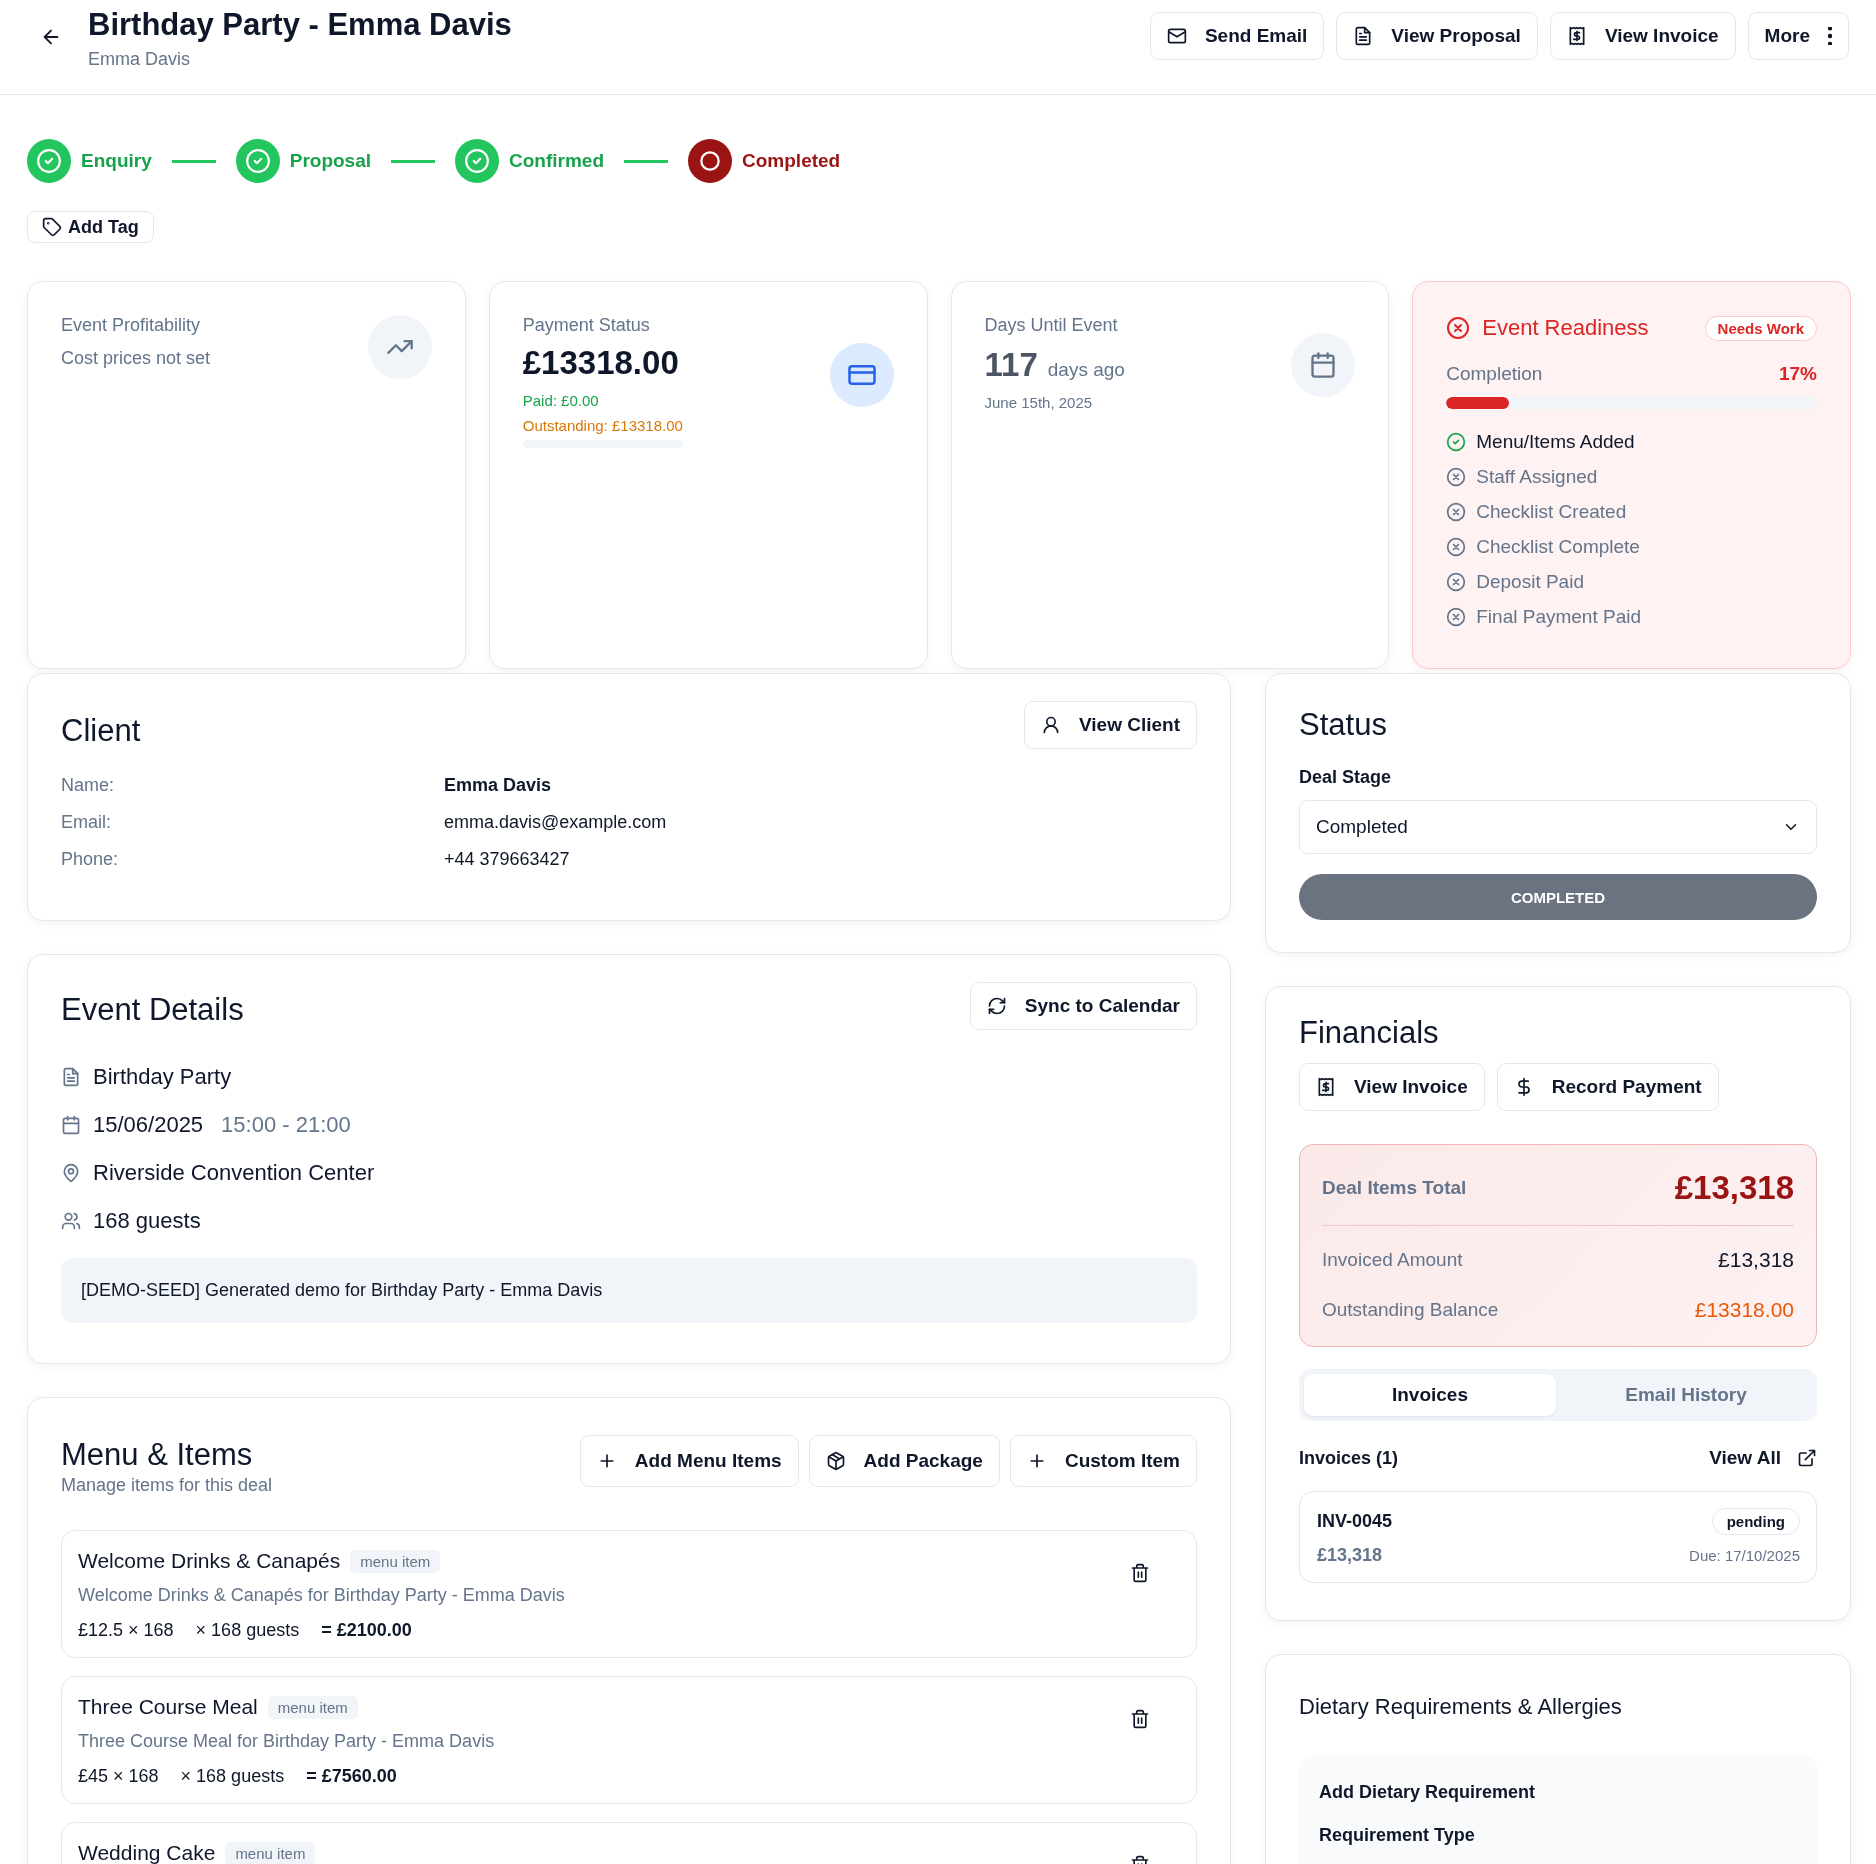 This screenshot has width=1876, height=1864. I want to click on invoice-icon, so click(1326, 1087).